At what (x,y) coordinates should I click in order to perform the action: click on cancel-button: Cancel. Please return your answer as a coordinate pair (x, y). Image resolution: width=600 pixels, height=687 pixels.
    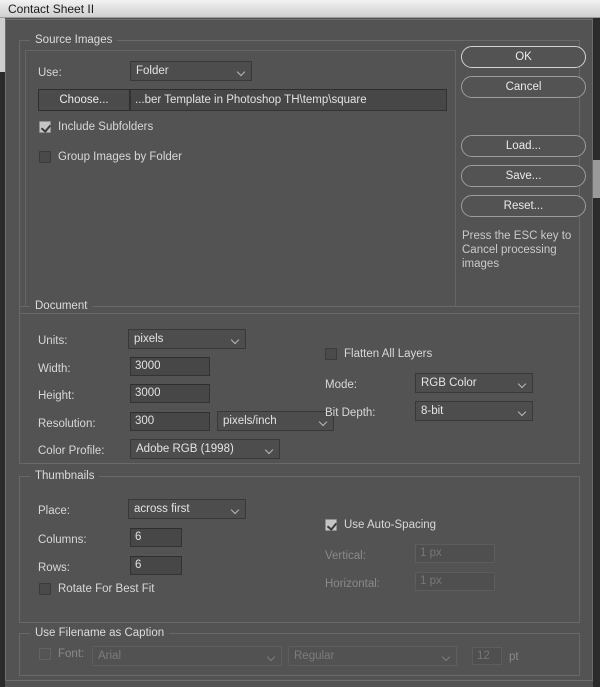
    Looking at the image, I should click on (523, 87).